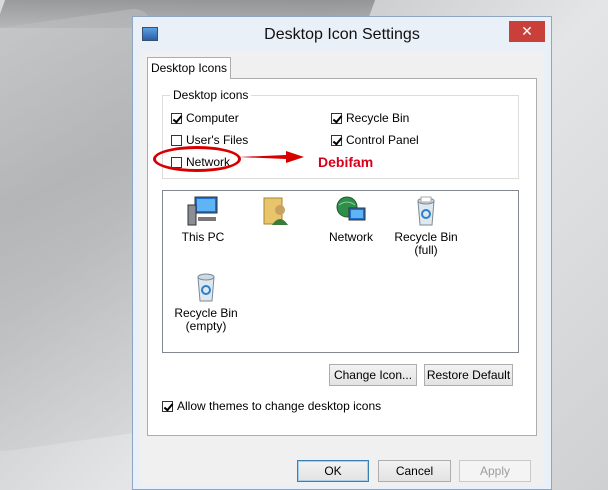 The image size is (608, 490). I want to click on checkbox-computer: Computer, so click(205, 118).